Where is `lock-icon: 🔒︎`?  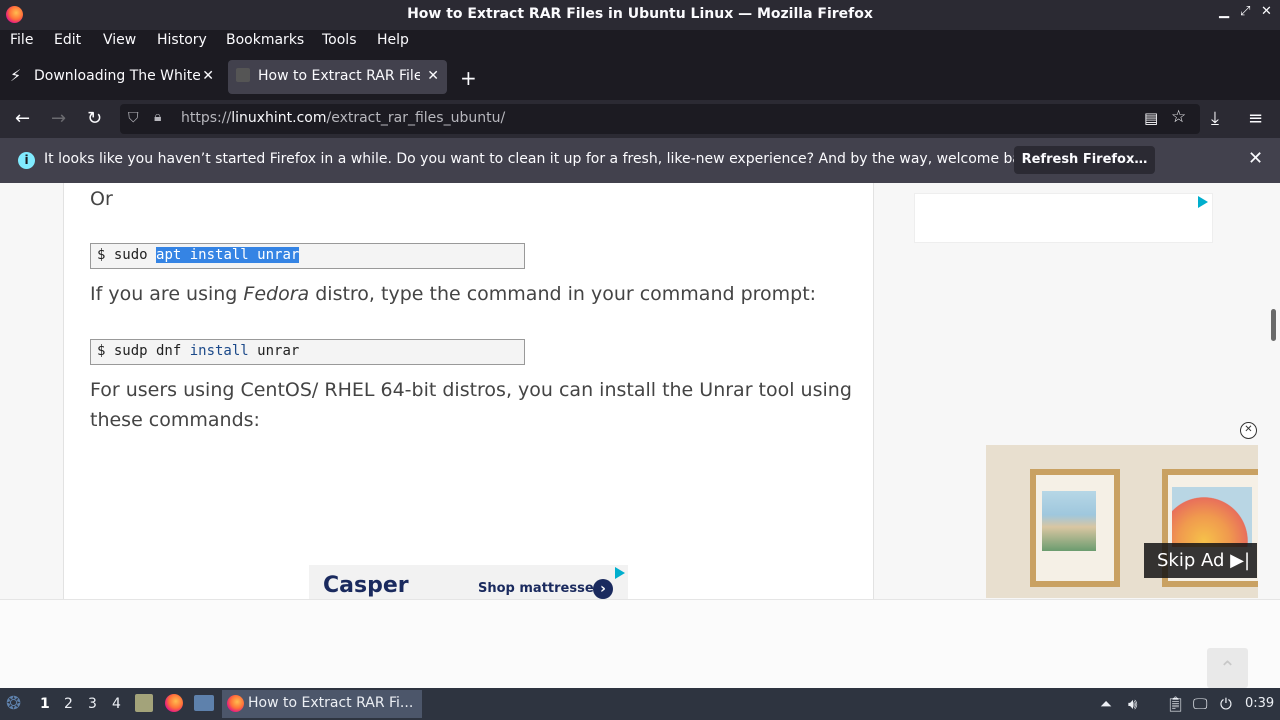
lock-icon: 🔒︎ is located at coordinates (157, 117).